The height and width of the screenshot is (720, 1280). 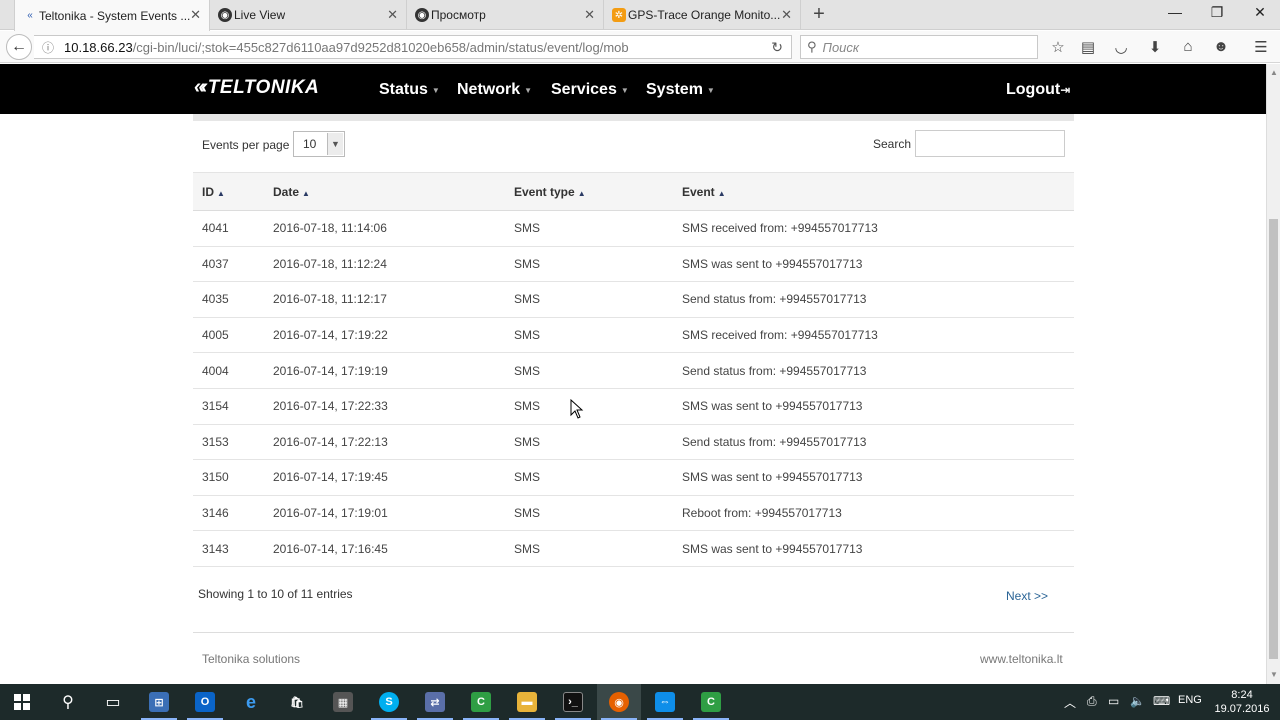 What do you see at coordinates (384, 513) in the screenshot?
I see `cell-date: 2016-07-14, 17:19:01` at bounding box center [384, 513].